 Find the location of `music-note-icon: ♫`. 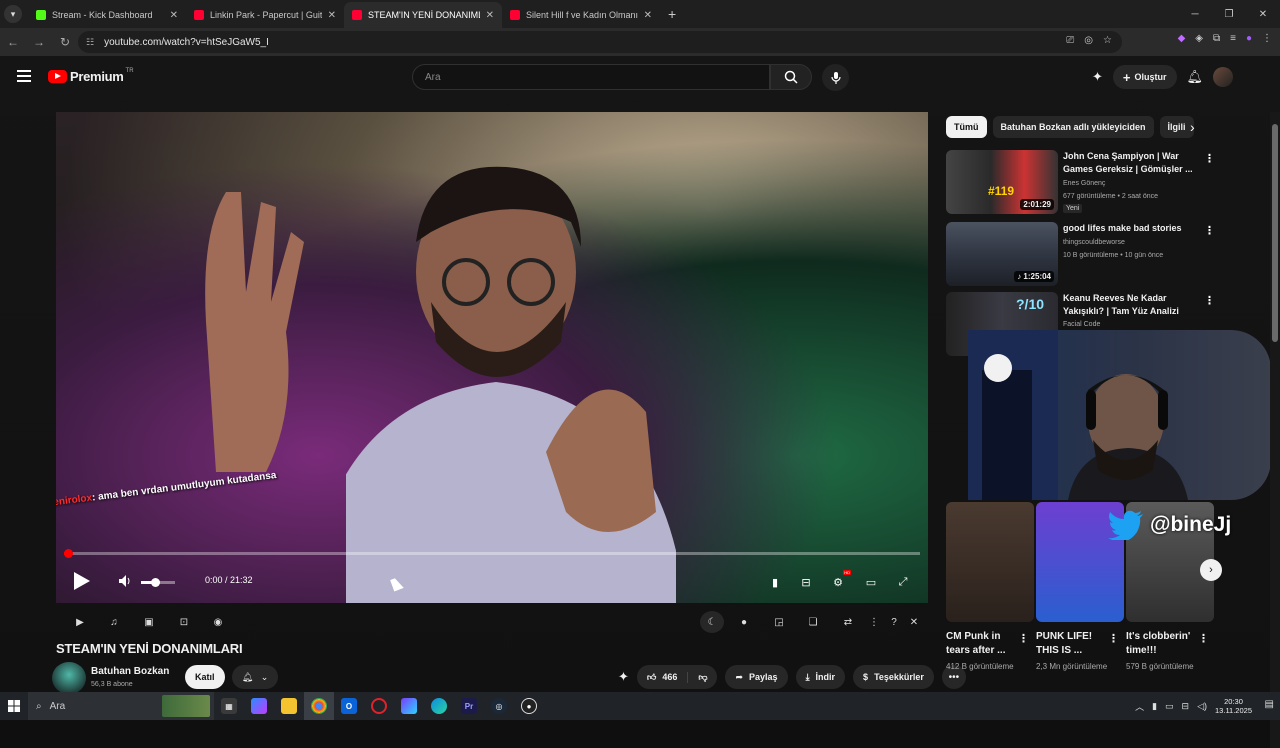

music-note-icon: ♫ is located at coordinates (114, 622).